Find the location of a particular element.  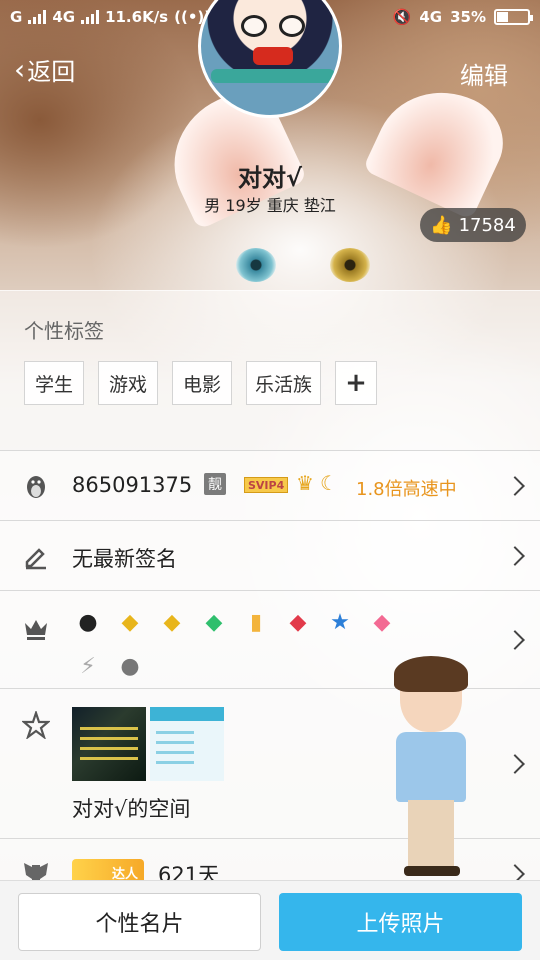

lv1-badge-icon: ⚡ is located at coordinates (88, 666).